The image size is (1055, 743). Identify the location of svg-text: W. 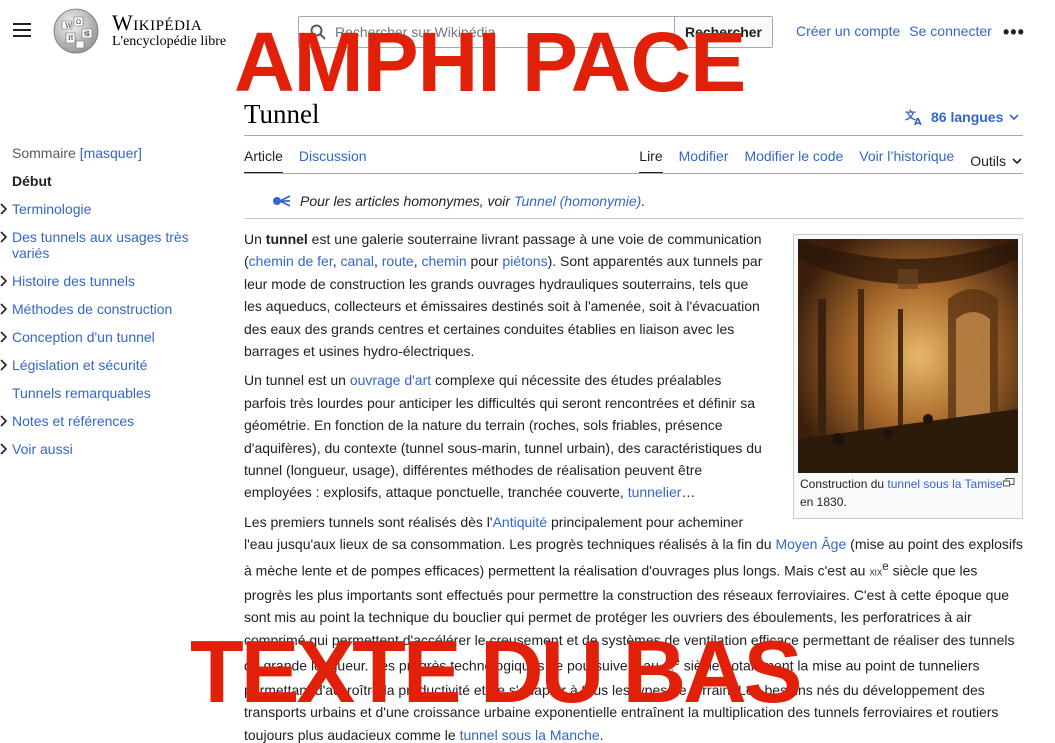
(69, 26).